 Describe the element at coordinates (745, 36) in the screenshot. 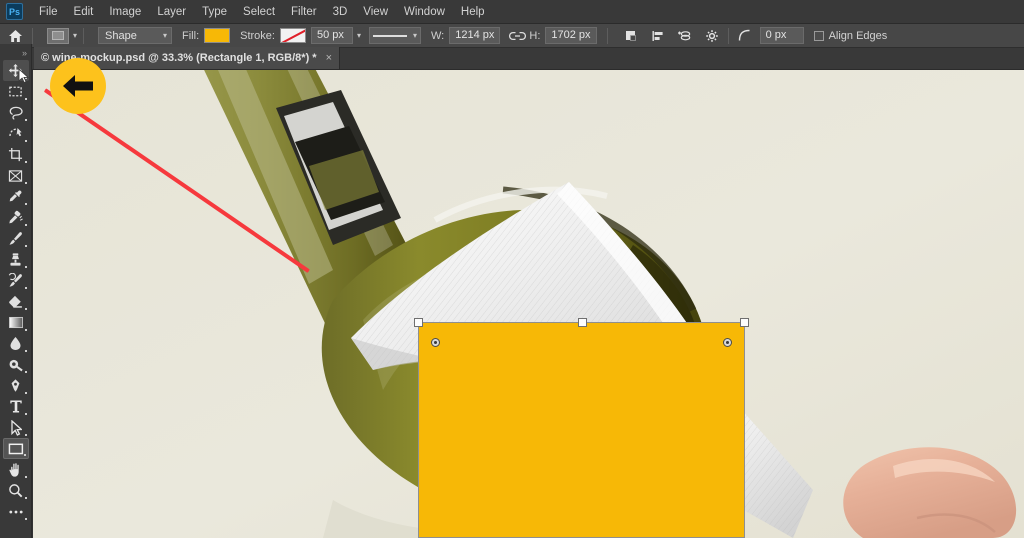

I see `corner-radius-icon` at that location.